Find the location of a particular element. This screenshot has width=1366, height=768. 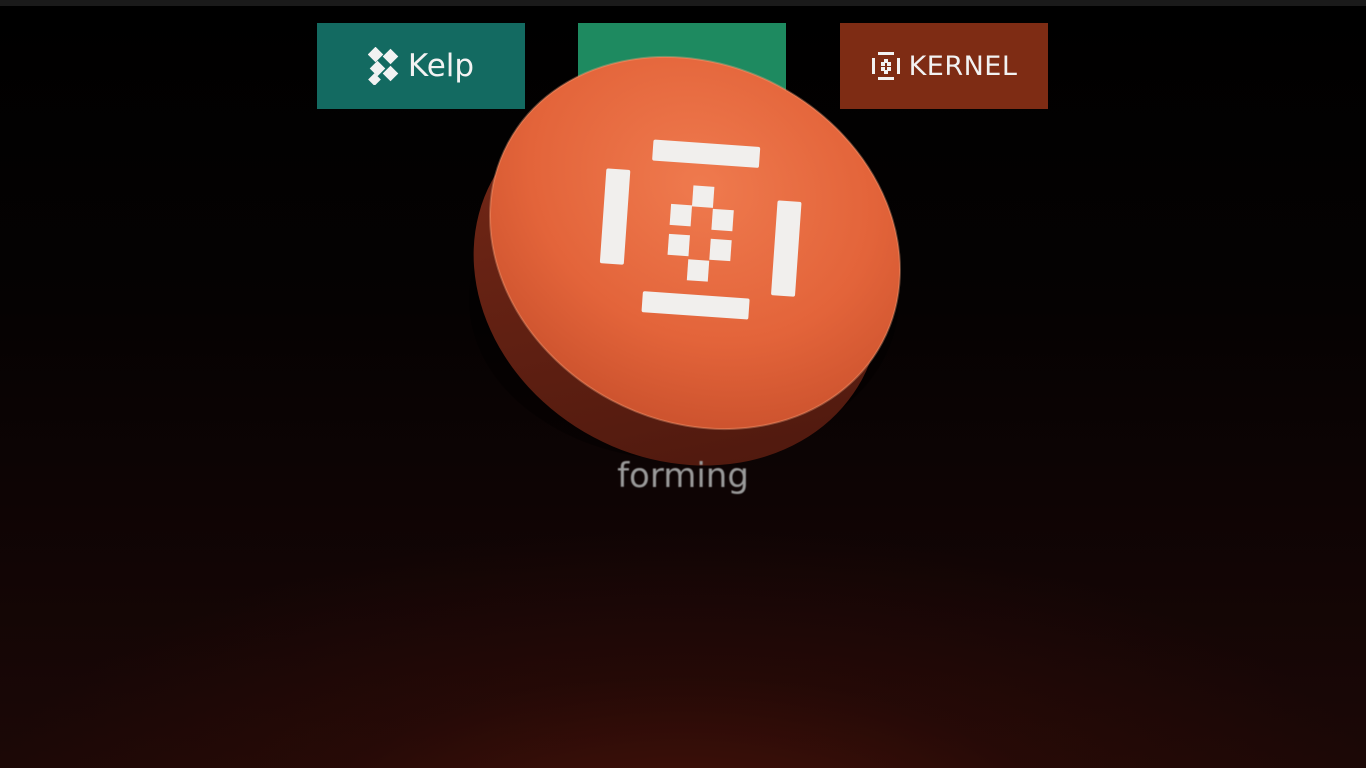

caption-text: forming is located at coordinates (683, 476).